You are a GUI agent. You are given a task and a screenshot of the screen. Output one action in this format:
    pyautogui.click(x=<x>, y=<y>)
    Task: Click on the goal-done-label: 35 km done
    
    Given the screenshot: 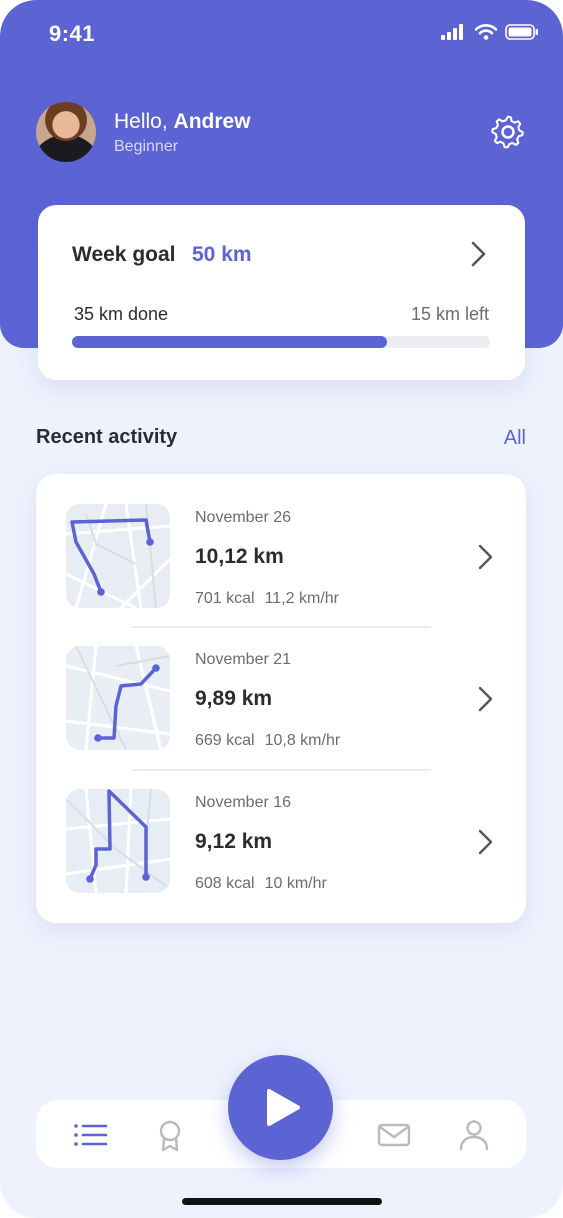 What is the action you would take?
    pyautogui.click(x=121, y=314)
    